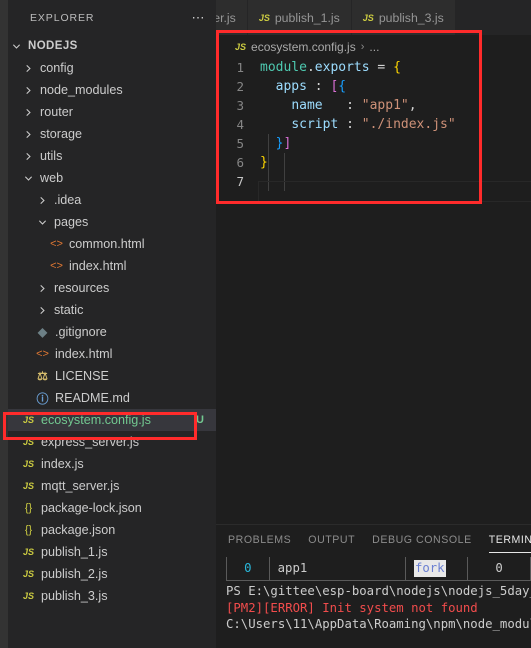 This screenshot has height=648, width=531. Describe the element at coordinates (42, 376) in the screenshot. I see `license-file-icon: ⚖` at that location.